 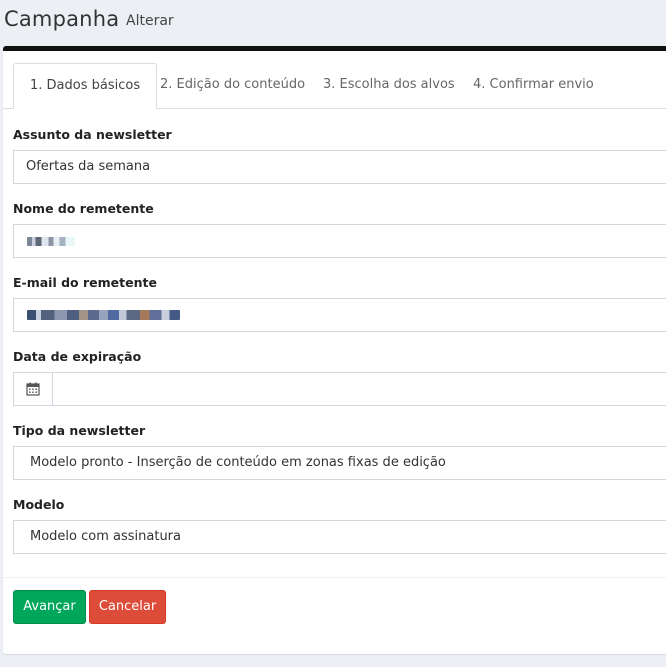 What do you see at coordinates (49, 607) in the screenshot?
I see `next-button: Avançar` at bounding box center [49, 607].